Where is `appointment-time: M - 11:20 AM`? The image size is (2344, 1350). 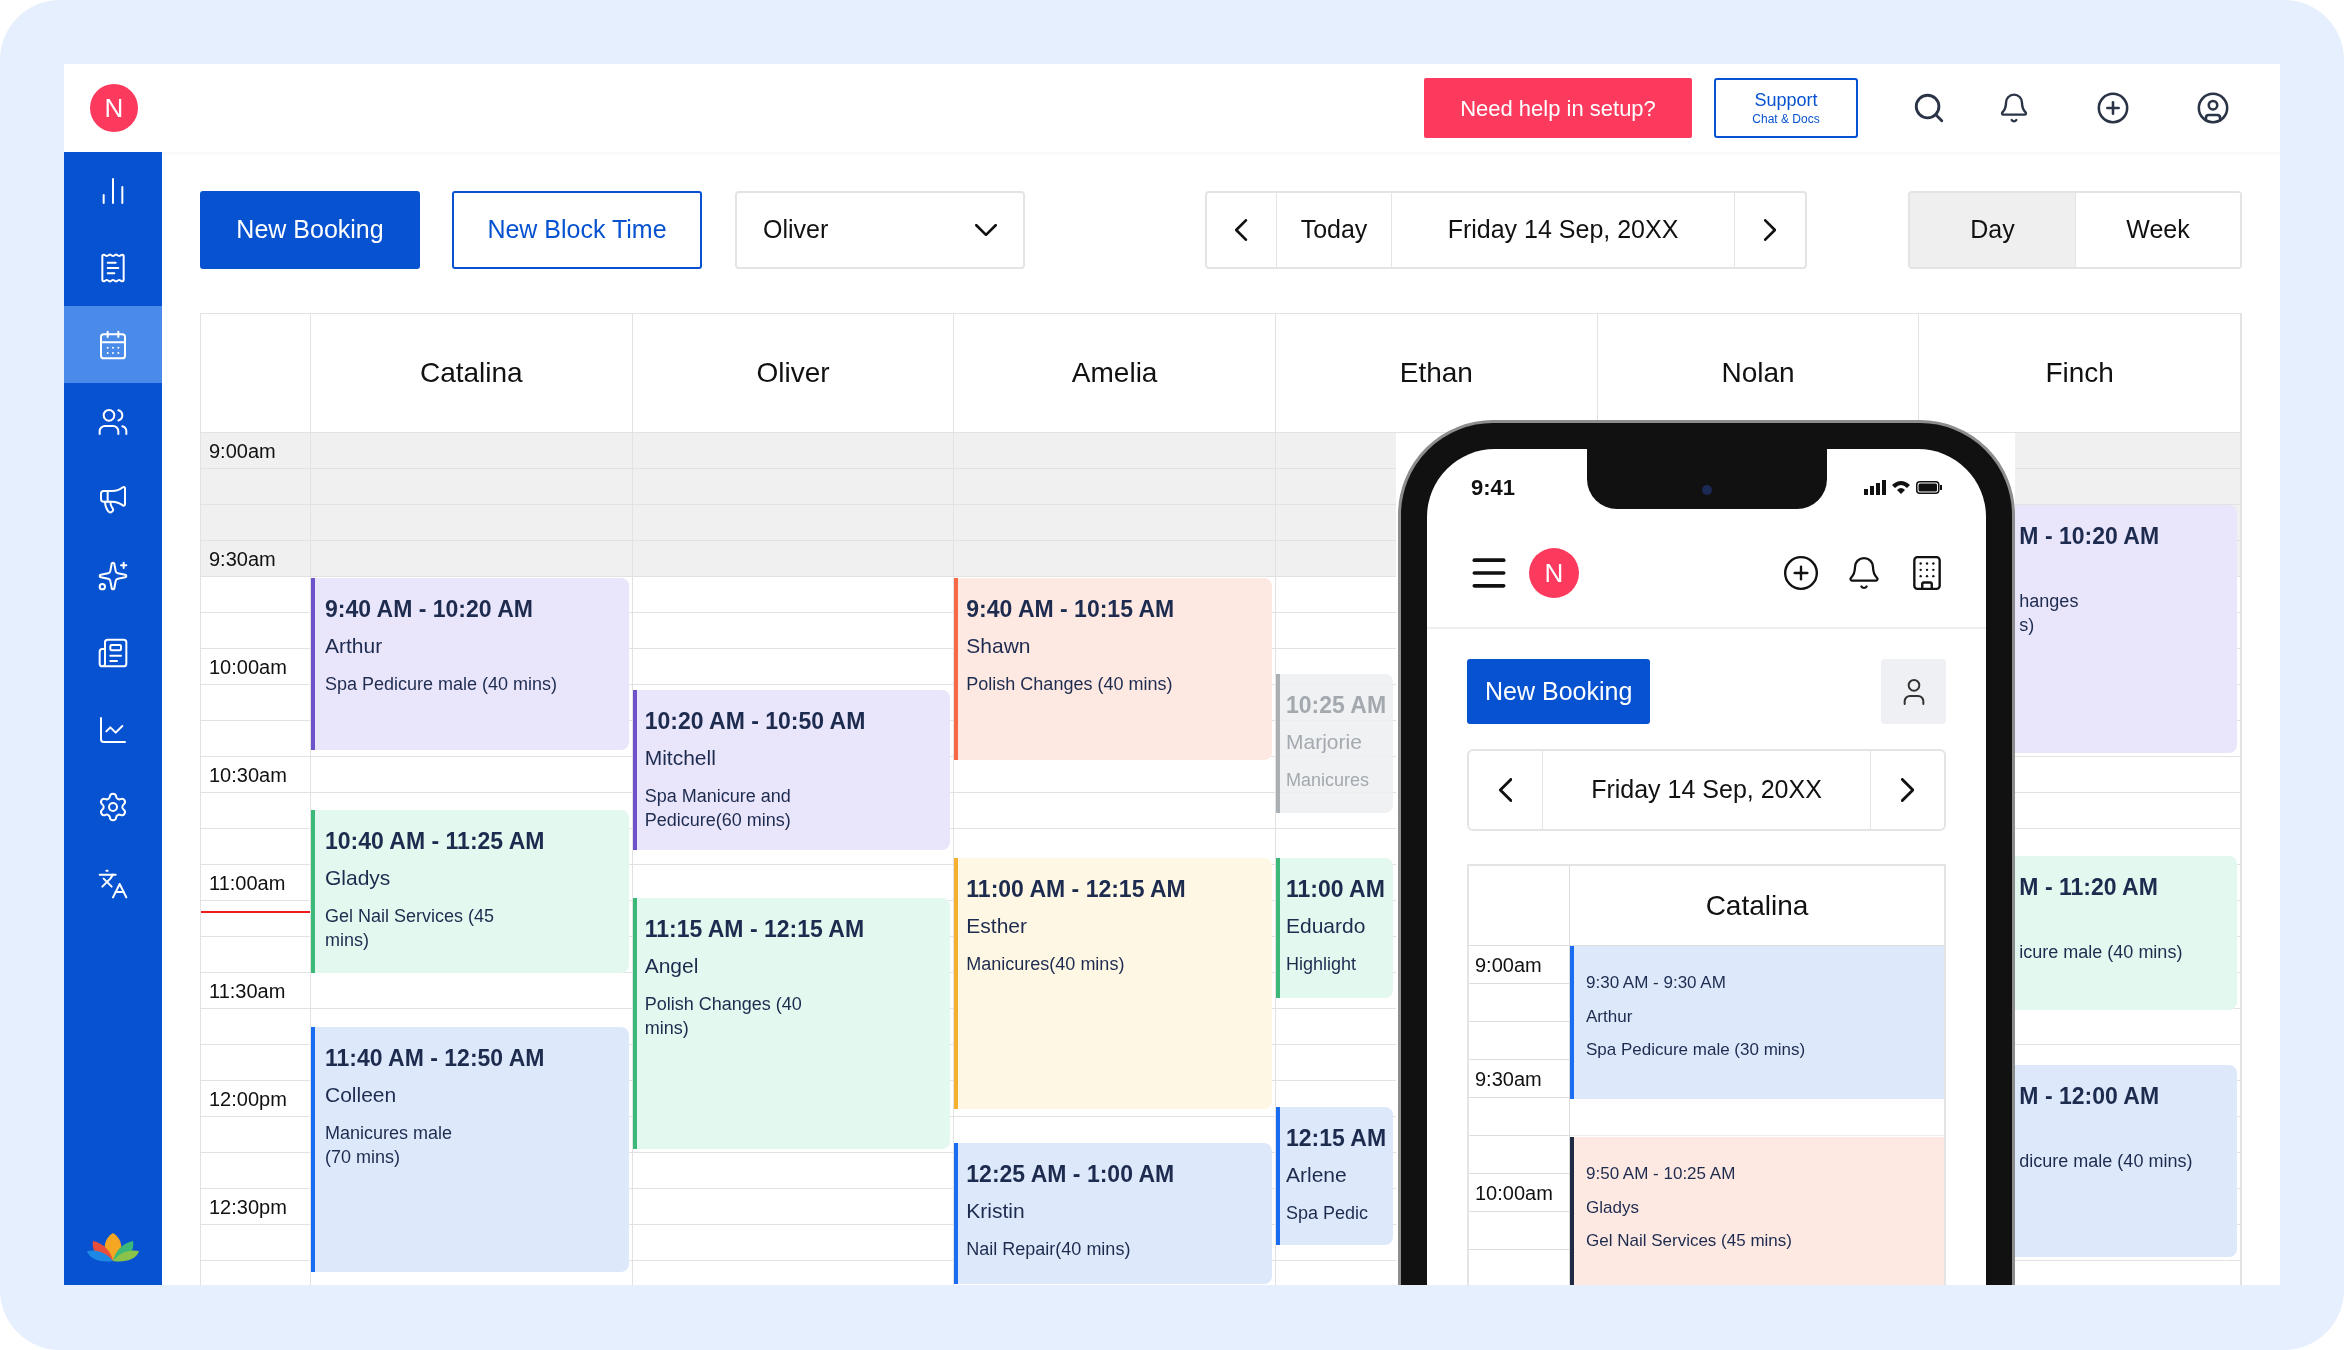
appointment-time: M - 11:20 AM is located at coordinates (2089, 887).